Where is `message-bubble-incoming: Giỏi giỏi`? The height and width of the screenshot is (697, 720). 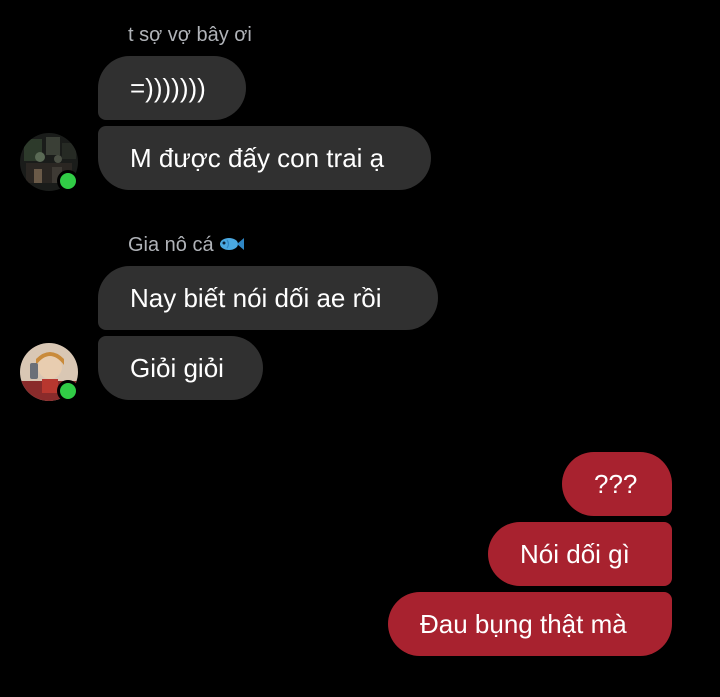
message-bubble-incoming: Giỏi giỏi is located at coordinates (180, 368).